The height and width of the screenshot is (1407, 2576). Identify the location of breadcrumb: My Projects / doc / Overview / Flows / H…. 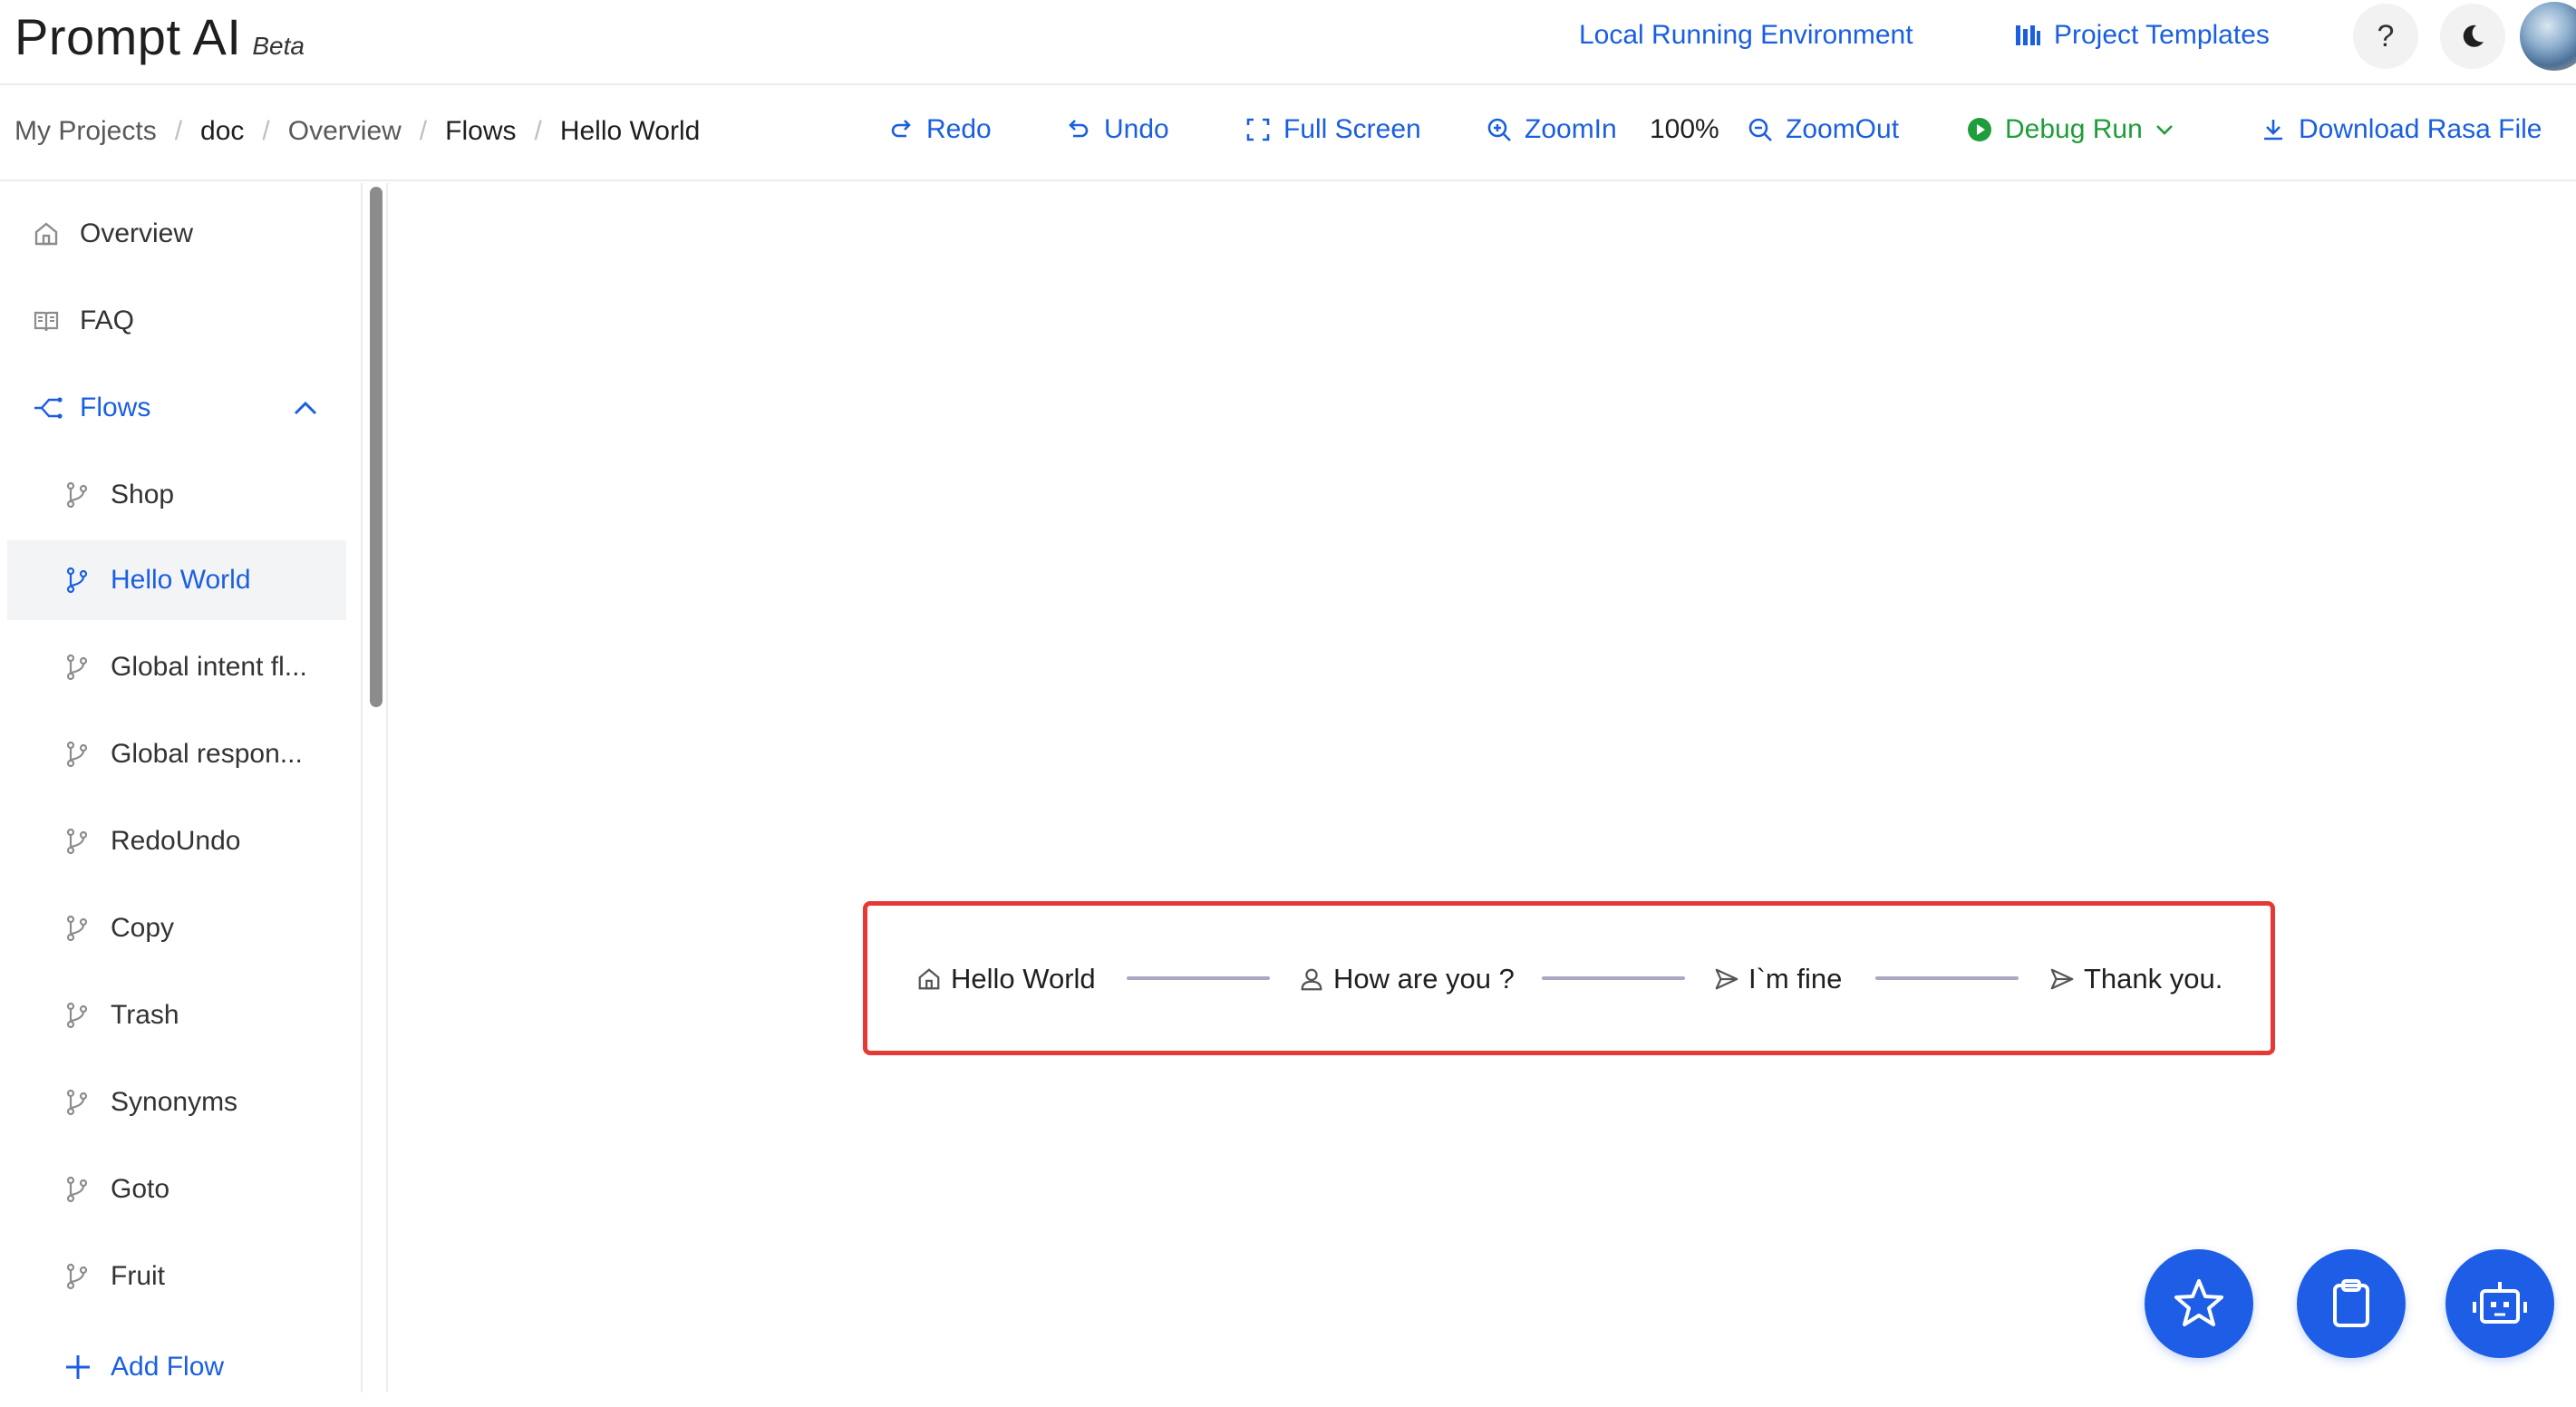
(357, 131).